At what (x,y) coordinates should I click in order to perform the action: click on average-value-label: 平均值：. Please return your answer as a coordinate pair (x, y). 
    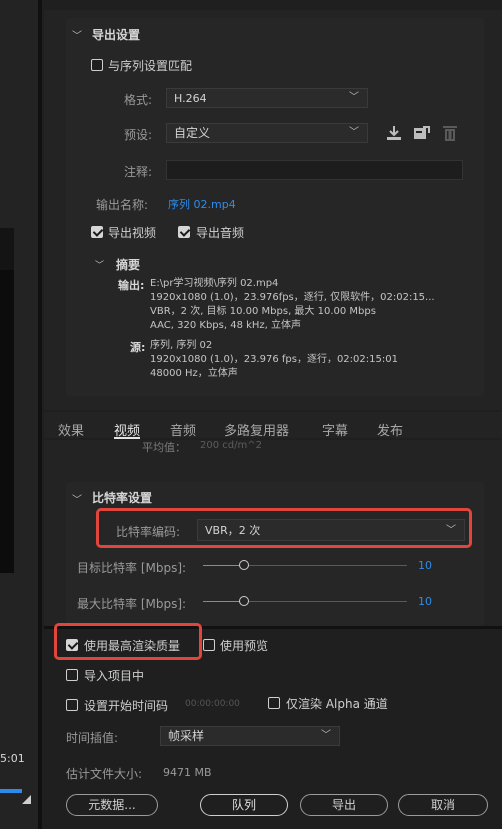
    Looking at the image, I should click on (164, 447).